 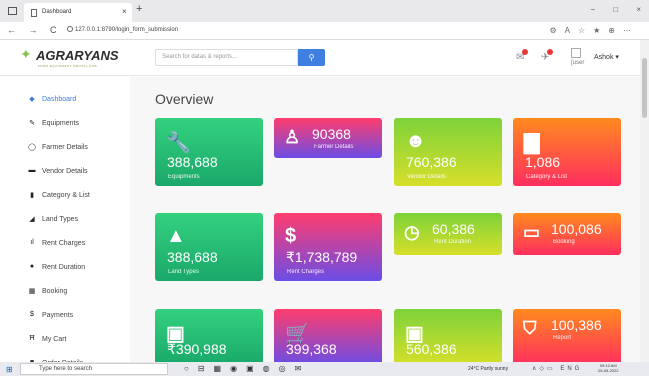 What do you see at coordinates (209, 152) in the screenshot?
I see `stat-card: 🔧 388,688 Equipments` at bounding box center [209, 152].